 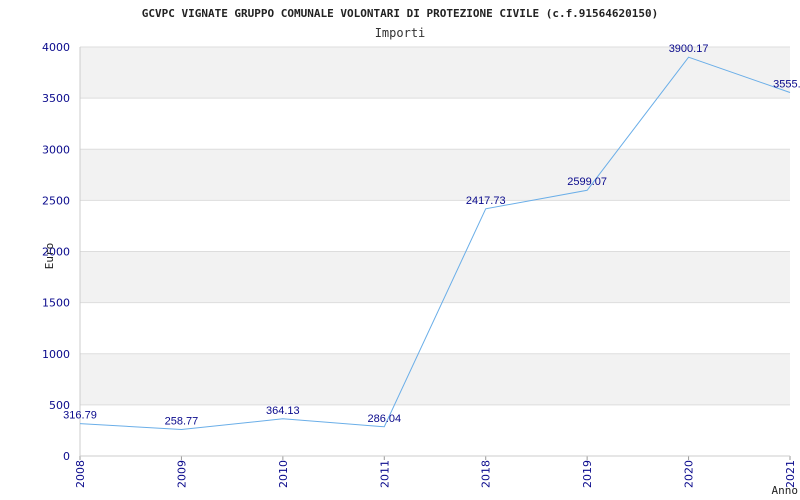 What do you see at coordinates (486, 474) in the screenshot?
I see `x-tick-label: 2018` at bounding box center [486, 474].